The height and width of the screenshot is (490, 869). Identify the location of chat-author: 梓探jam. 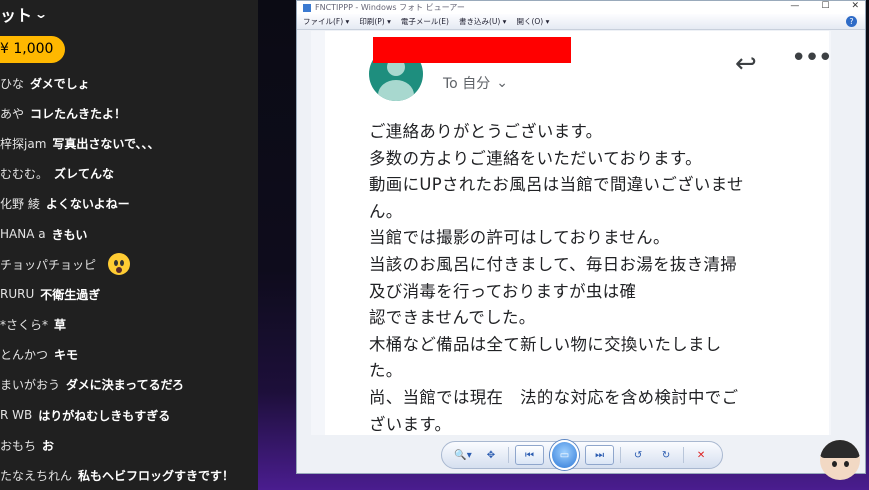
(23, 143).